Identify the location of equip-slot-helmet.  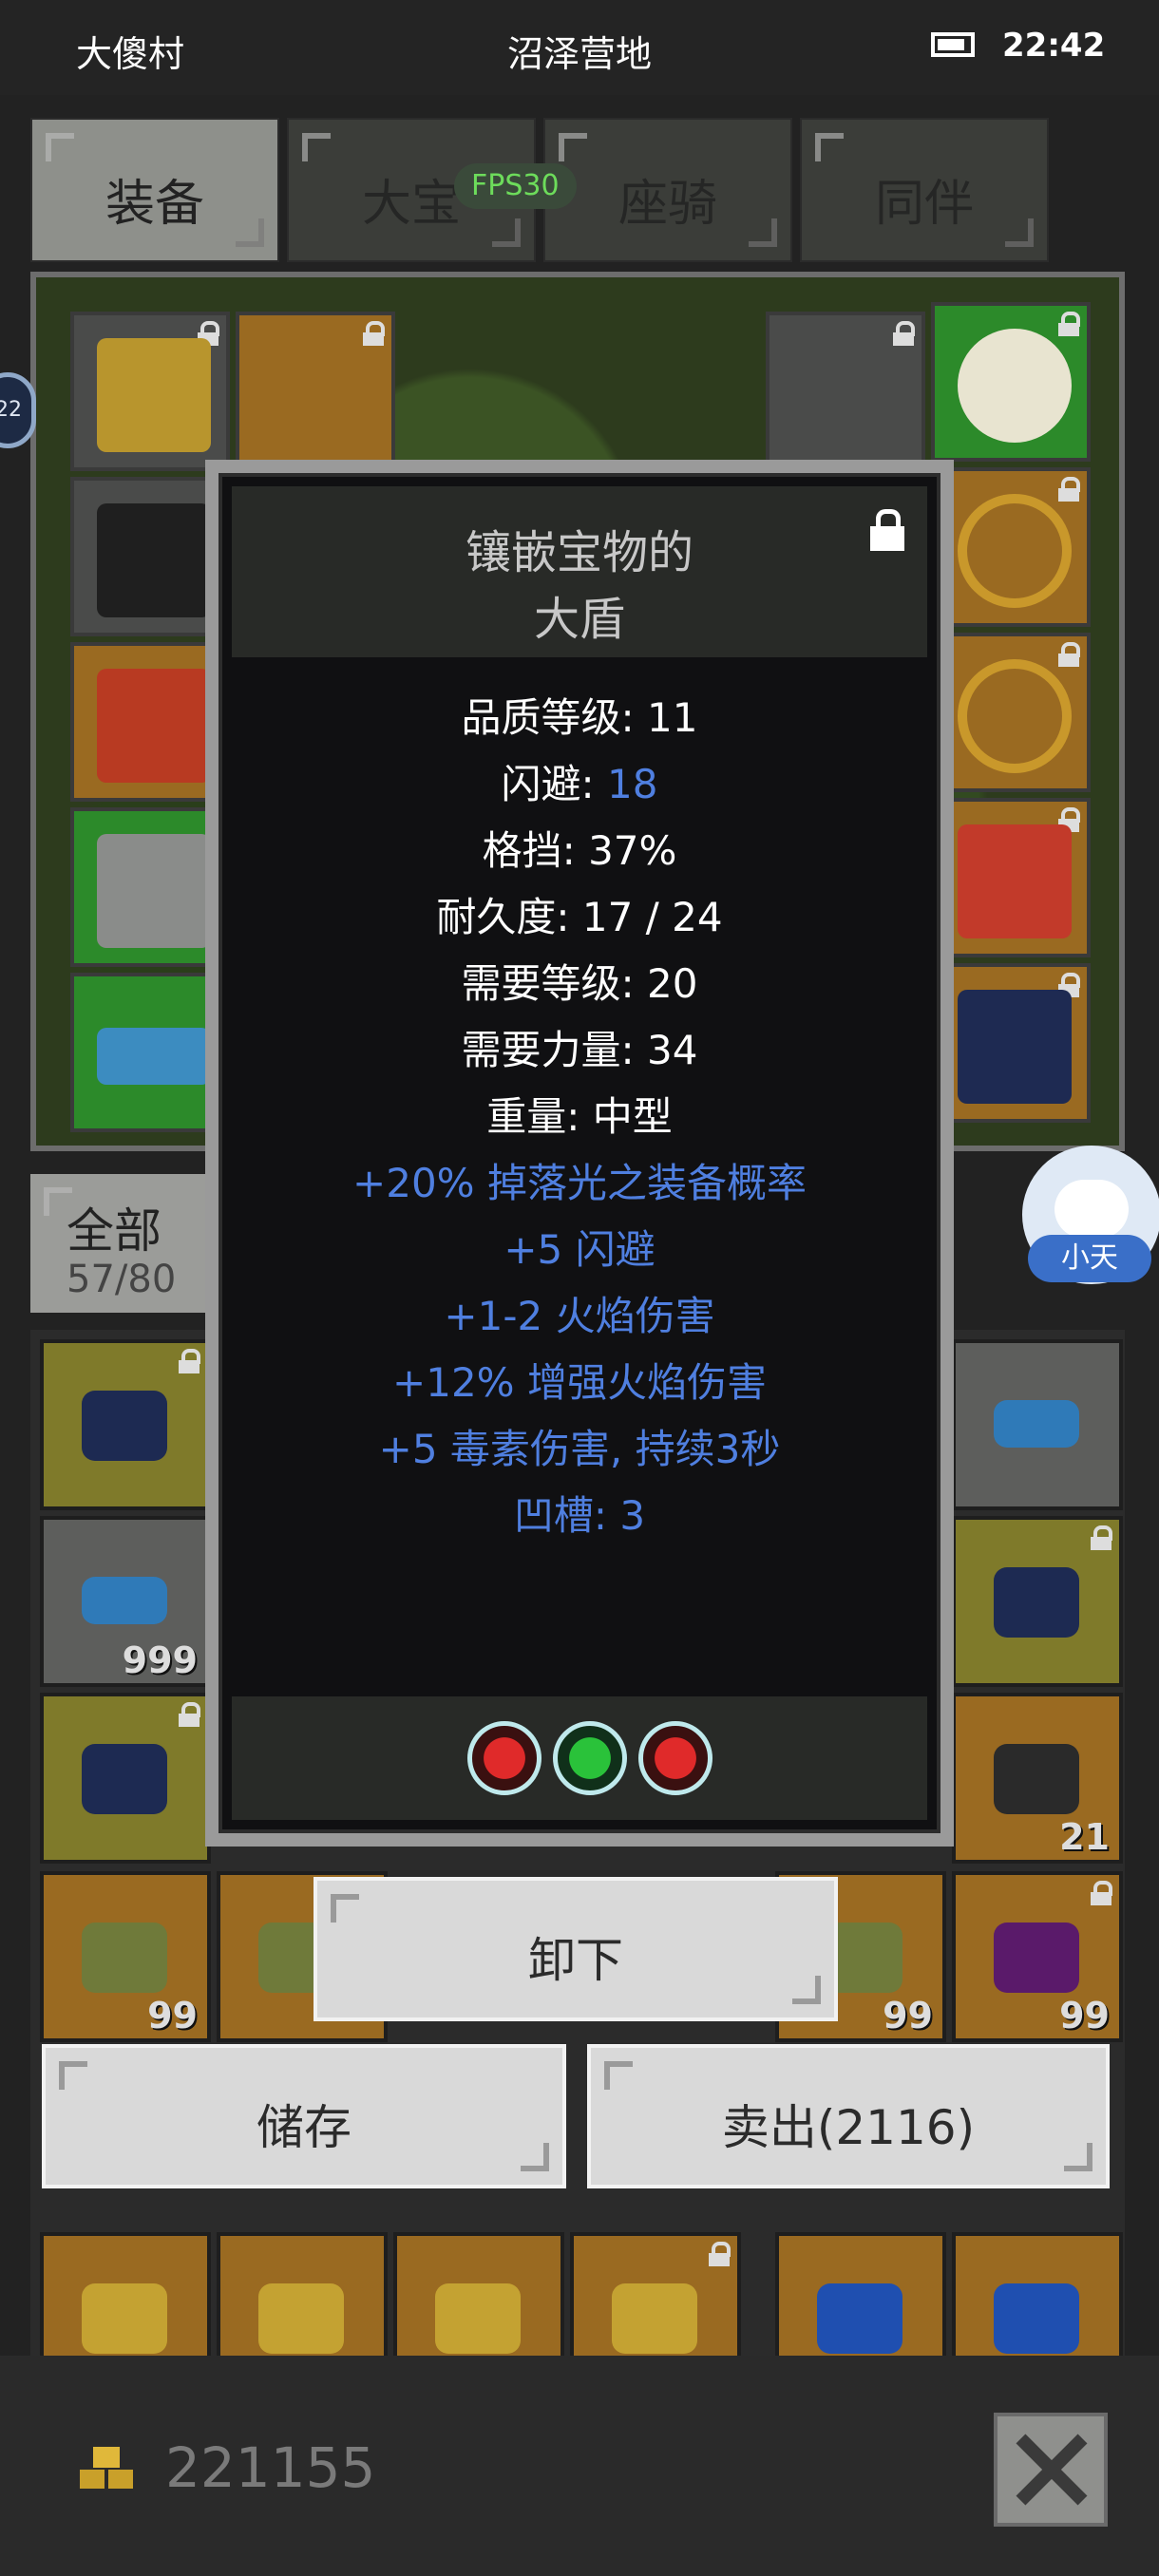
(150, 391).